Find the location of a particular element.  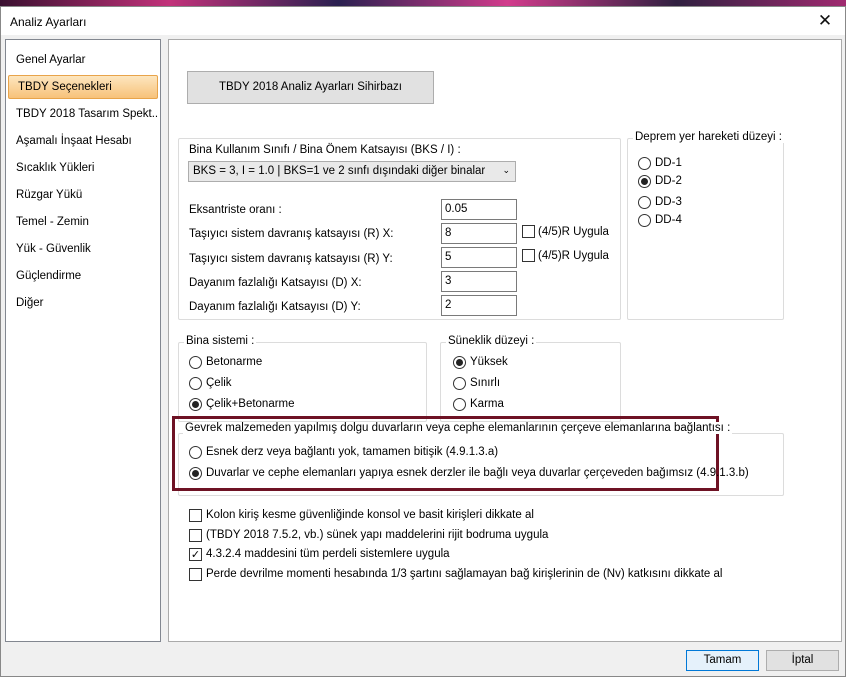

r-x-reduce-checkbox is located at coordinates (528, 231).